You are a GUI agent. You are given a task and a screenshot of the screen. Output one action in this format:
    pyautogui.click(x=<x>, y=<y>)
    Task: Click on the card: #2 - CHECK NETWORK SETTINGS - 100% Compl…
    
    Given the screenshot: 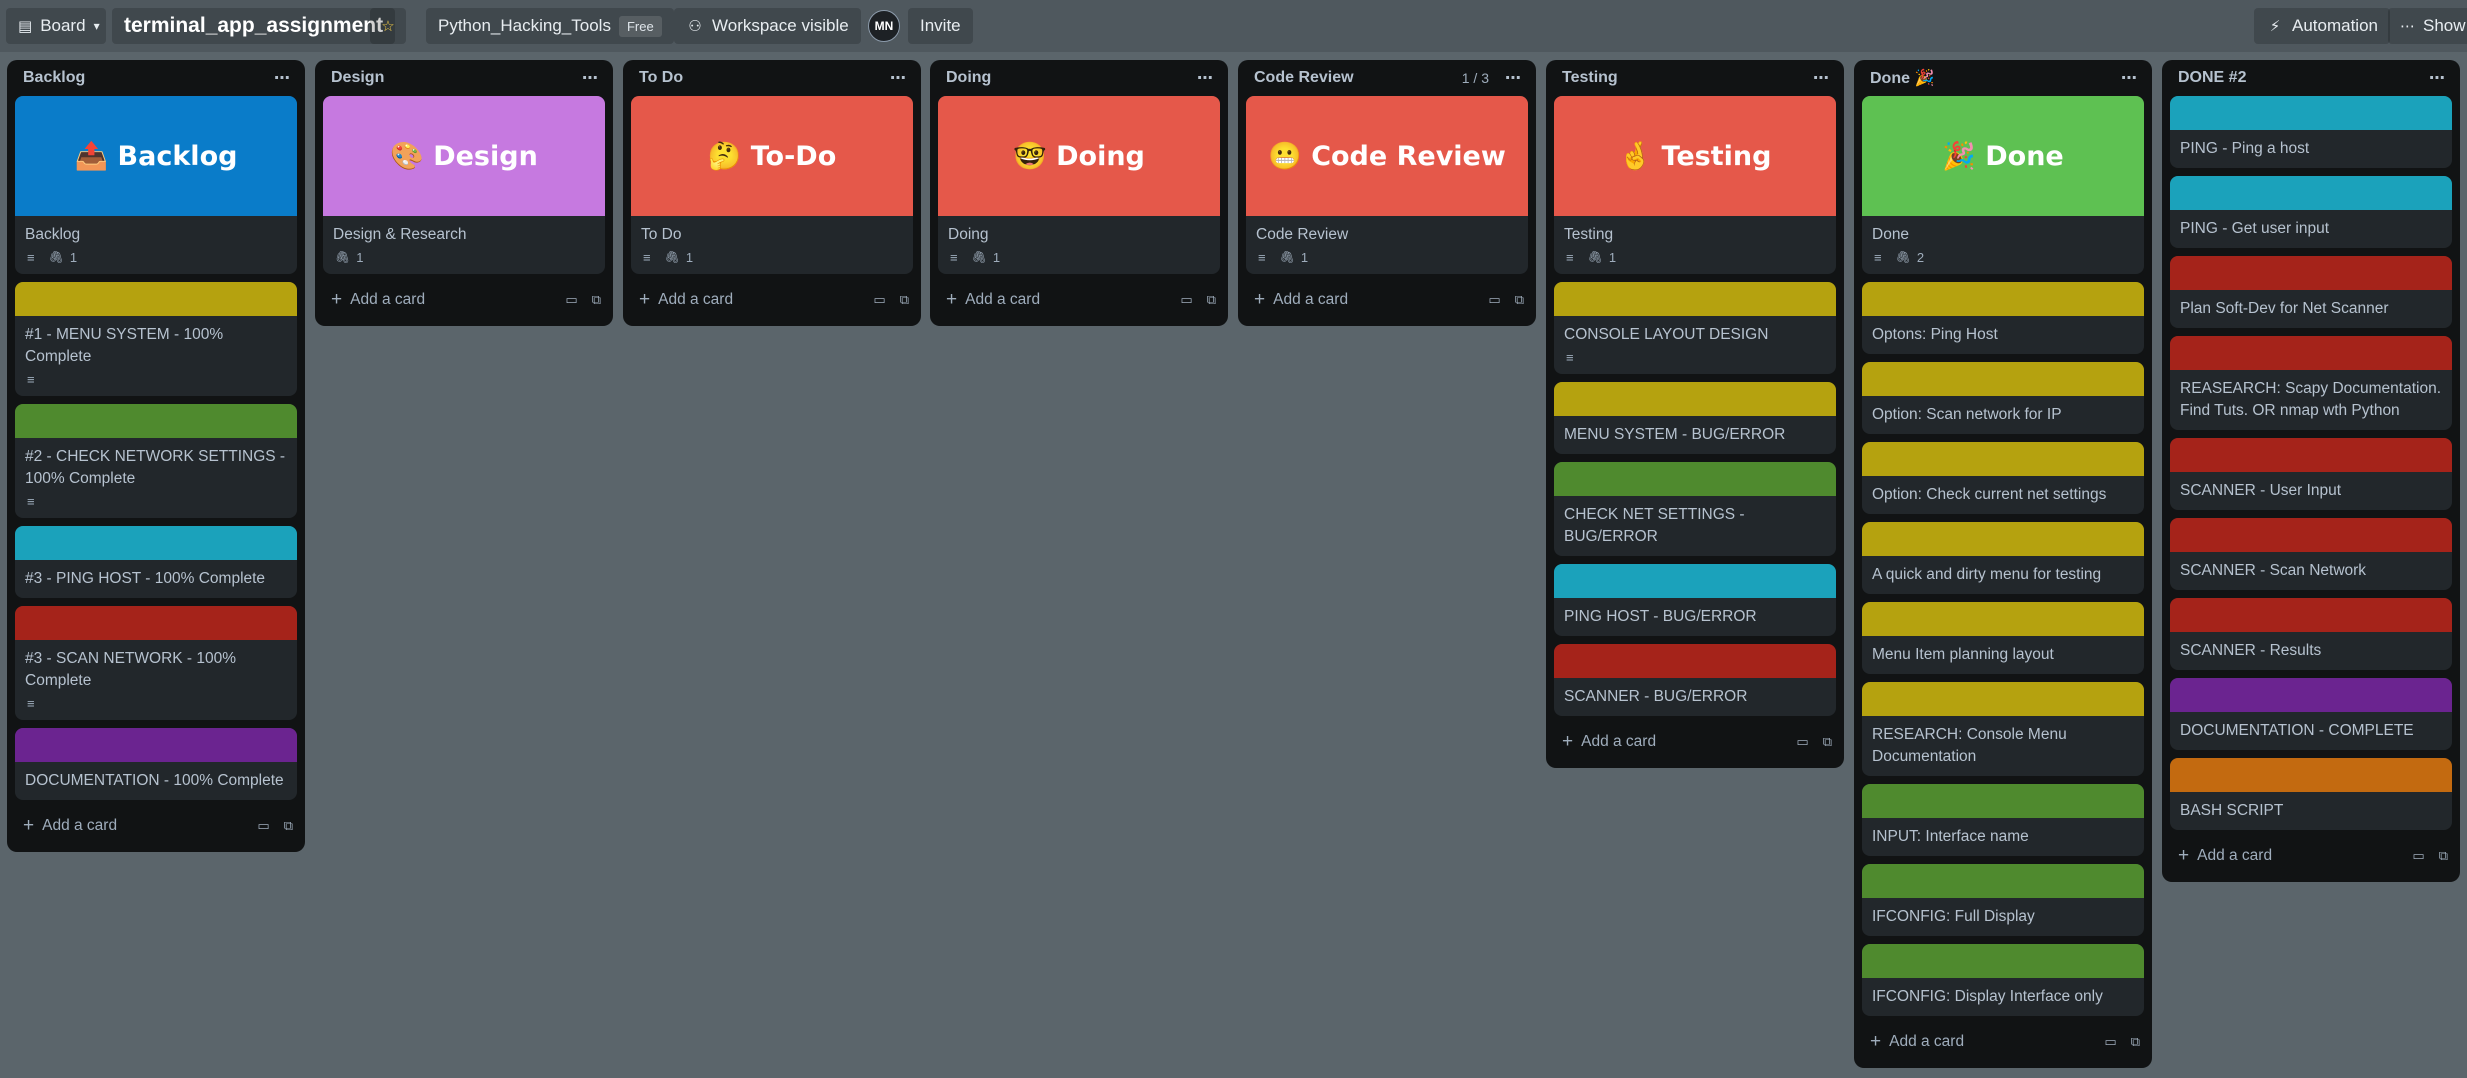 What is the action you would take?
    pyautogui.click(x=156, y=461)
    